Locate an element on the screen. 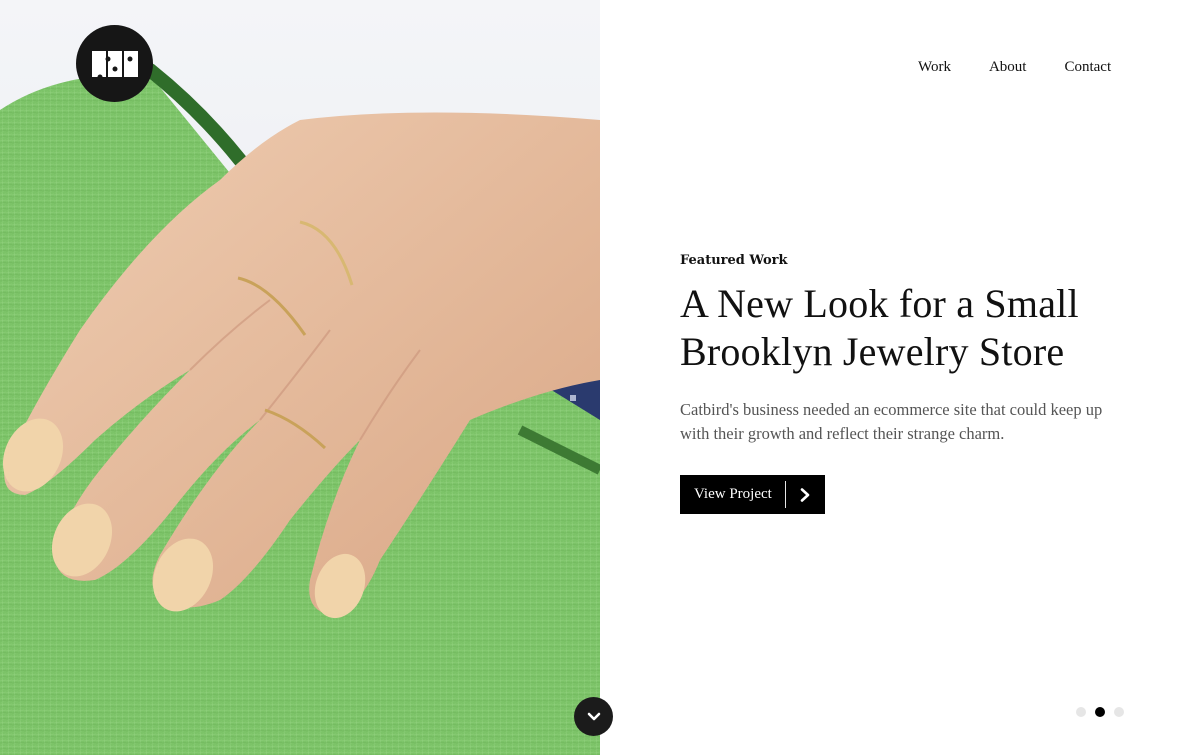  main-nav: Work About Contact is located at coordinates (1014, 67).